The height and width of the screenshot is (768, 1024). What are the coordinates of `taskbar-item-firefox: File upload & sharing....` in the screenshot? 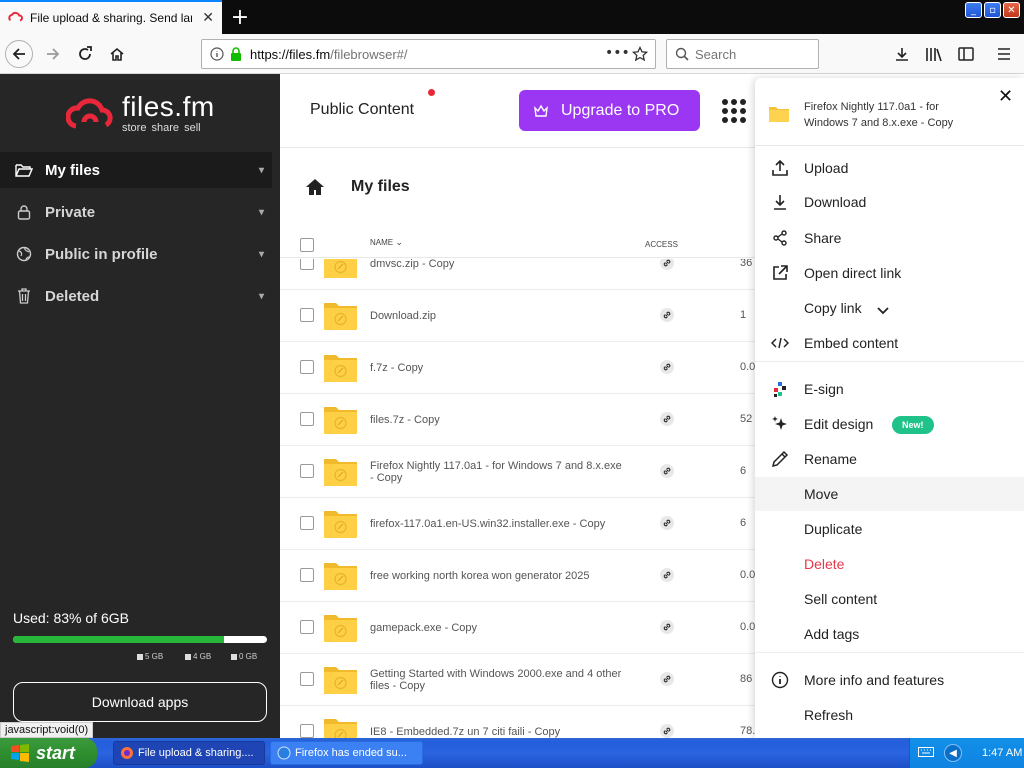 It's located at (189, 753).